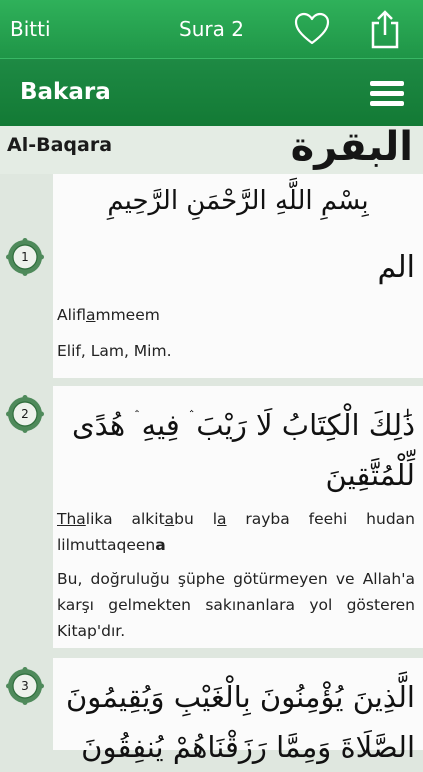 The width and height of the screenshot is (423, 772). I want to click on verse-arabic: الم, so click(396, 267).